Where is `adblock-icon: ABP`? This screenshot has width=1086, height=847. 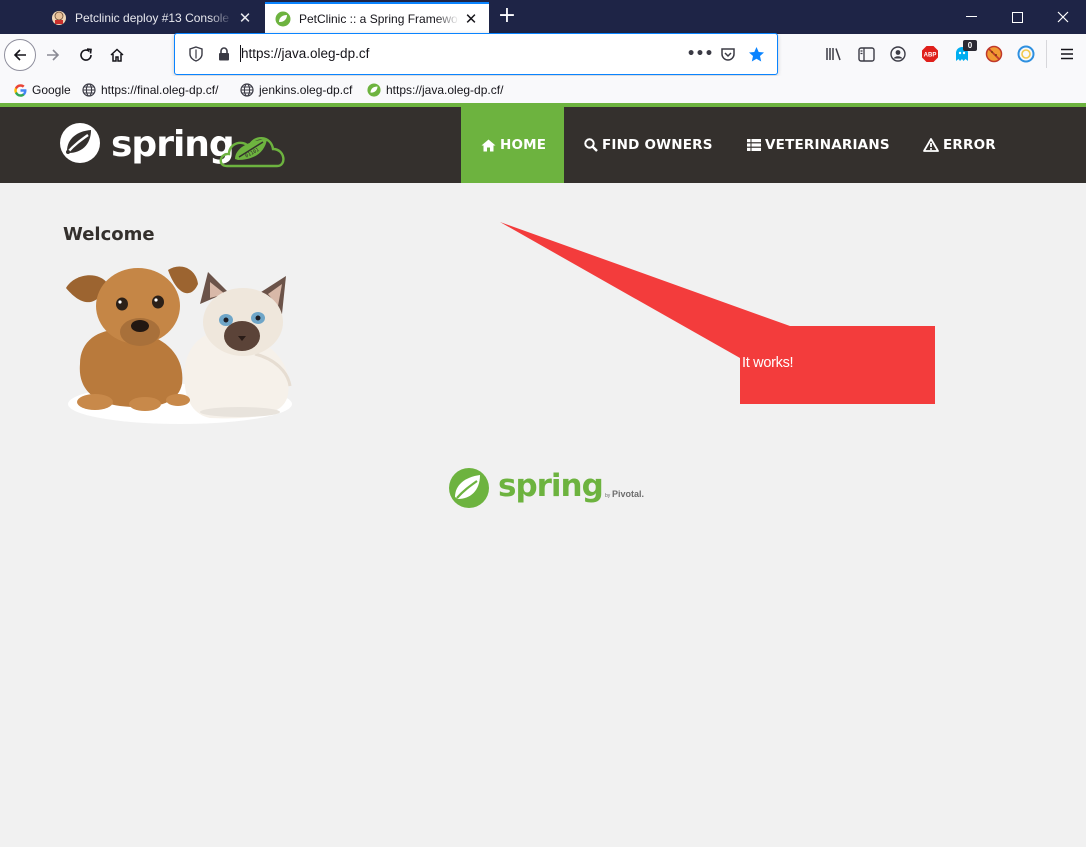
adblock-icon: ABP is located at coordinates (930, 54).